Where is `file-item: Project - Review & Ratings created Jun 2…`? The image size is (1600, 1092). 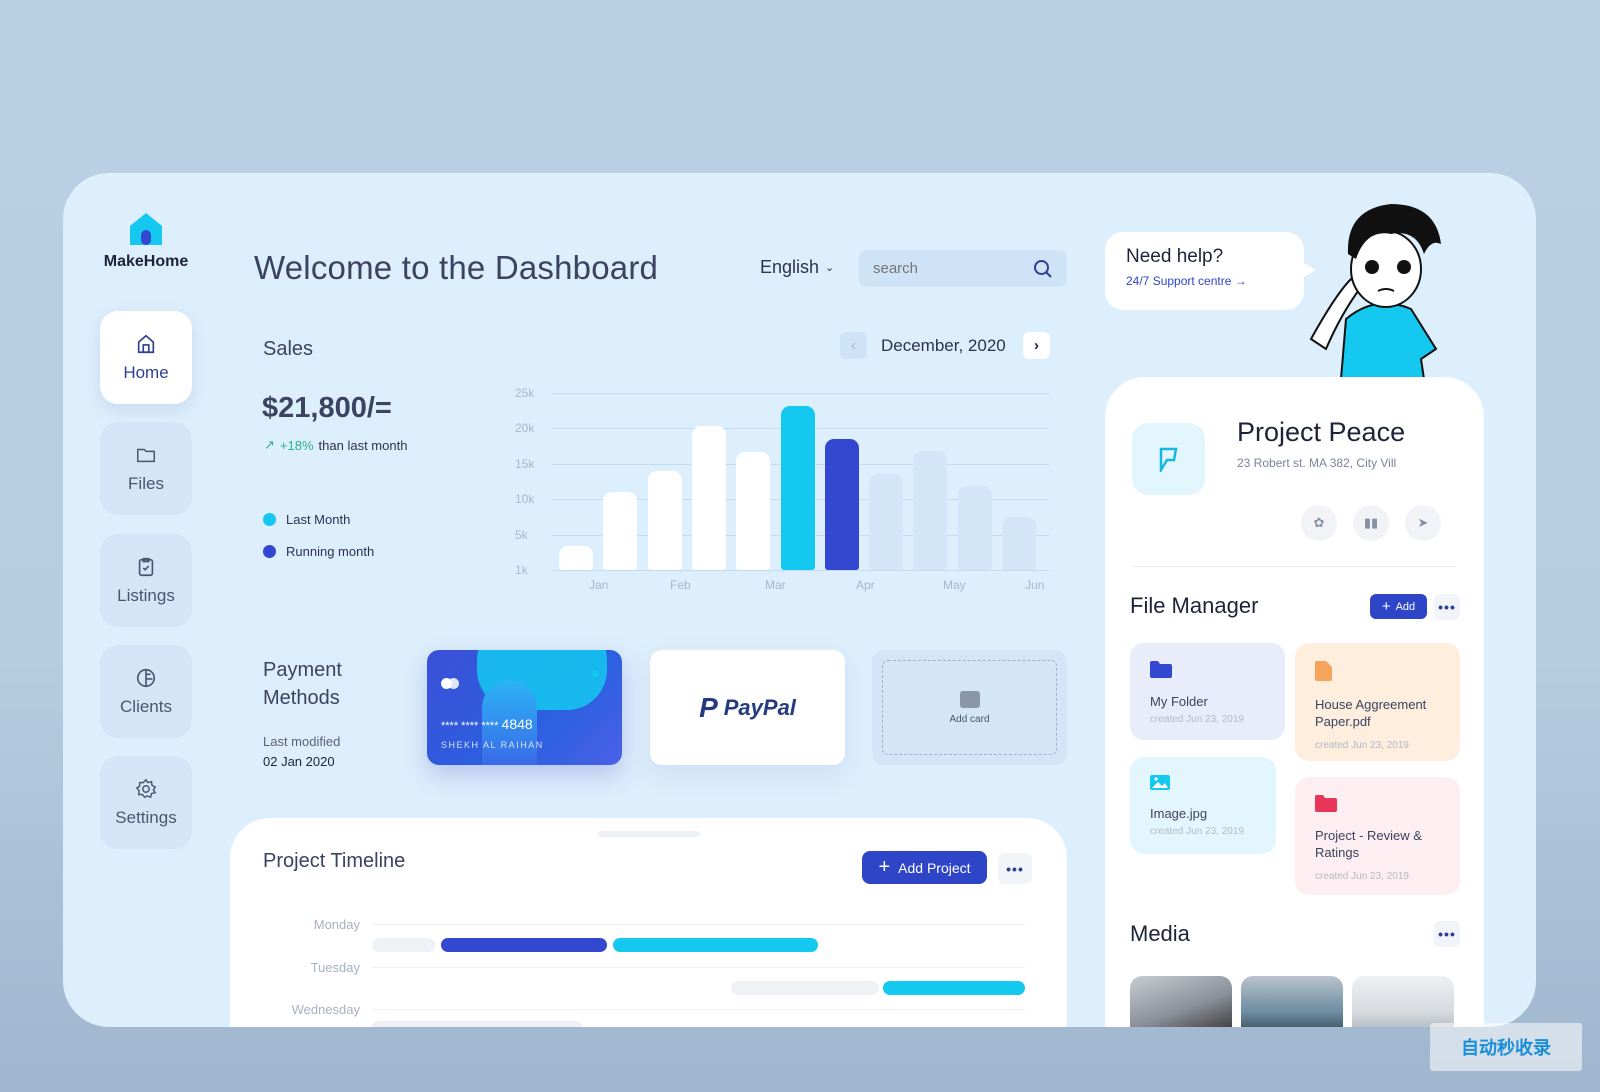
file-item: Project - Review & Ratings created Jun 2… is located at coordinates (1377, 836).